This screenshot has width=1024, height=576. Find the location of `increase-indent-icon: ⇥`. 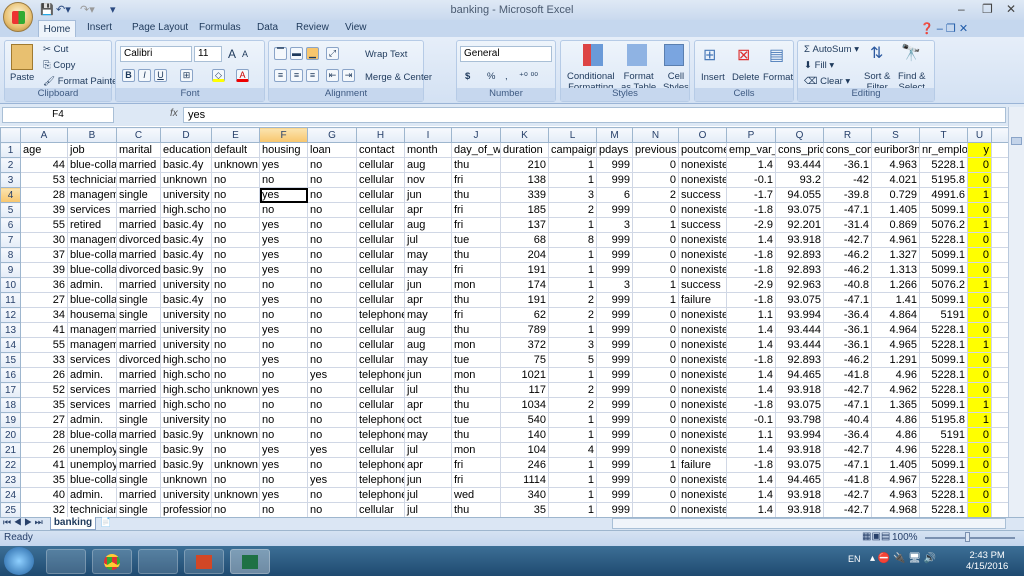

increase-indent-icon: ⇥ is located at coordinates (348, 75).